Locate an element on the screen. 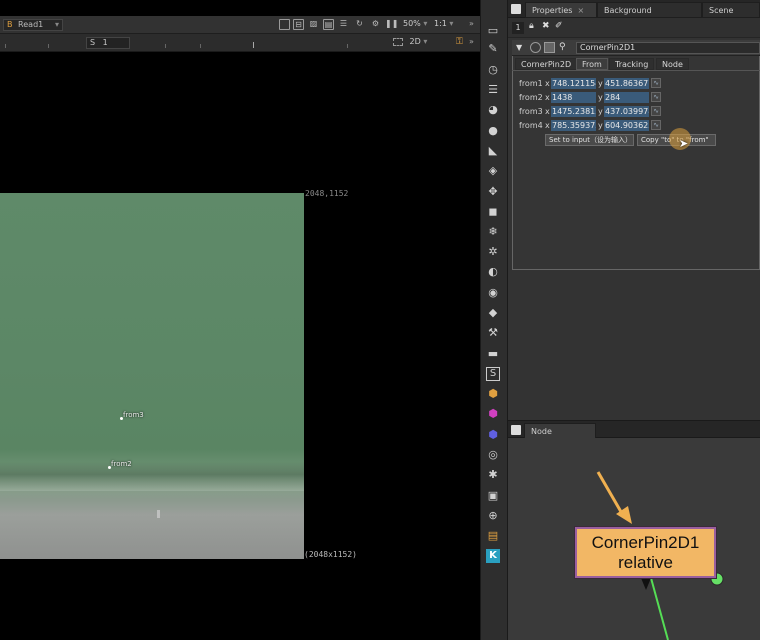 Image resolution: width=760 pixels, height=640 pixels. mode-select: 2D ▾ is located at coordinates (410, 41).